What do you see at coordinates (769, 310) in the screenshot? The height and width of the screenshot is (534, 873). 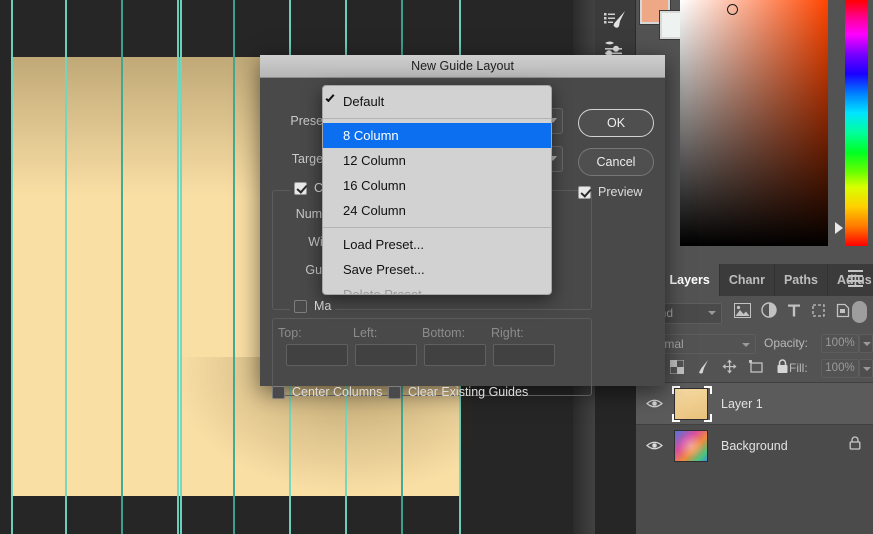 I see `adjustment-filter-icon` at bounding box center [769, 310].